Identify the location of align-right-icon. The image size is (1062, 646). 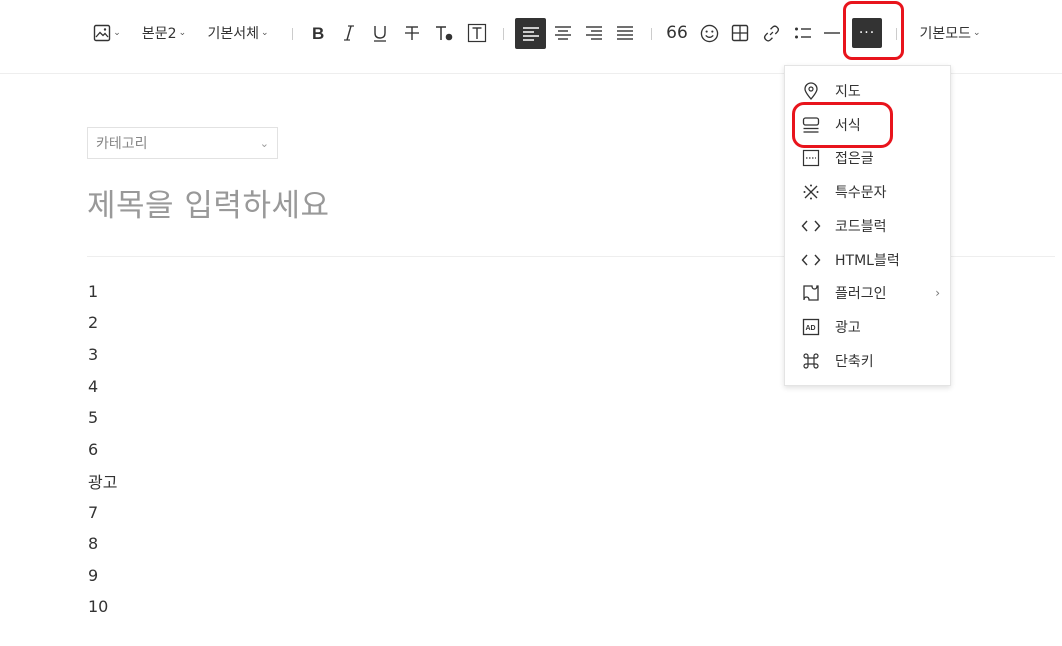
(594, 33).